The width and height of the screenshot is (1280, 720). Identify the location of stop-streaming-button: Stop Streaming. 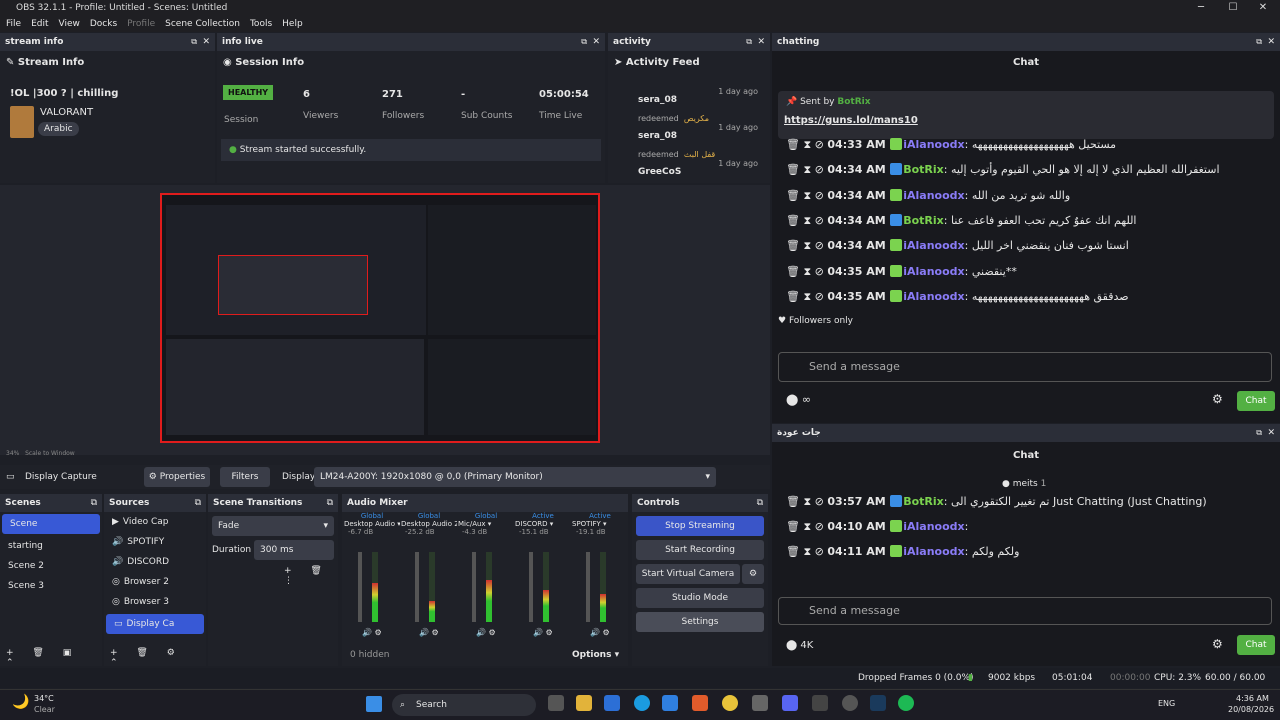
(700, 526).